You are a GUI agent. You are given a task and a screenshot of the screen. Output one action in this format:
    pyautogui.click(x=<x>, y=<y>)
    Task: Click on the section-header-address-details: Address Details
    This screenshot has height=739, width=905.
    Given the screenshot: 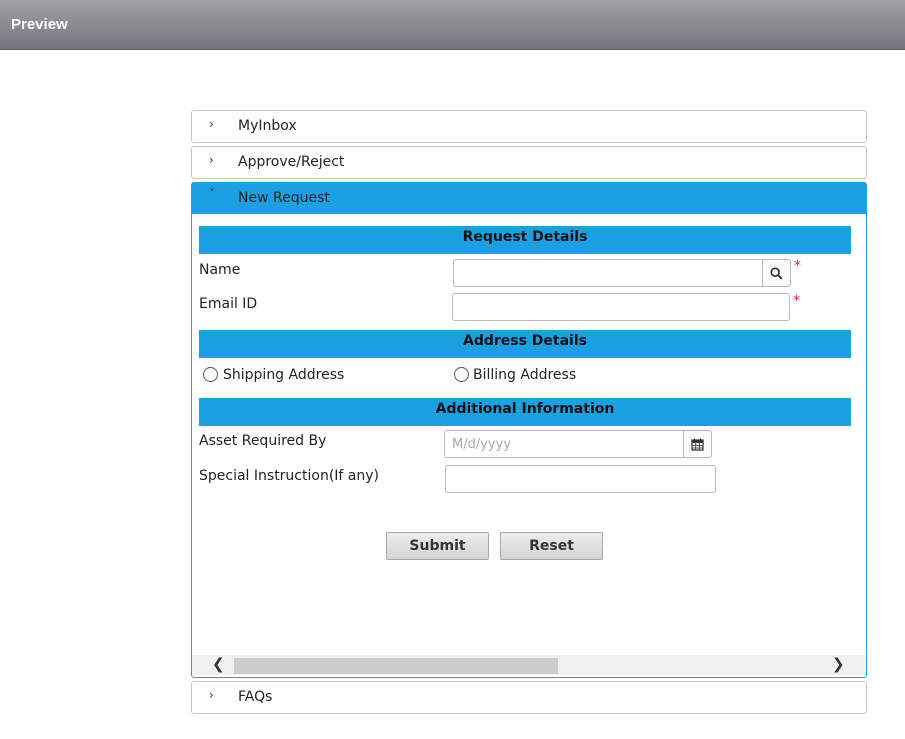 What is the action you would take?
    pyautogui.click(x=525, y=344)
    